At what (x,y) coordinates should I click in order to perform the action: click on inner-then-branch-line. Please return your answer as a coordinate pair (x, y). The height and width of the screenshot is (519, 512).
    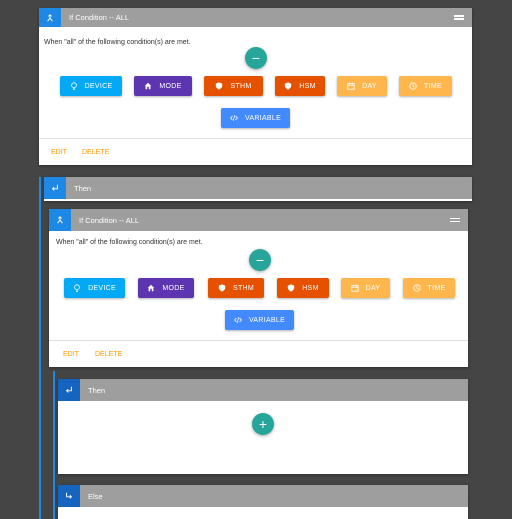
    Looking at the image, I should click on (54, 445).